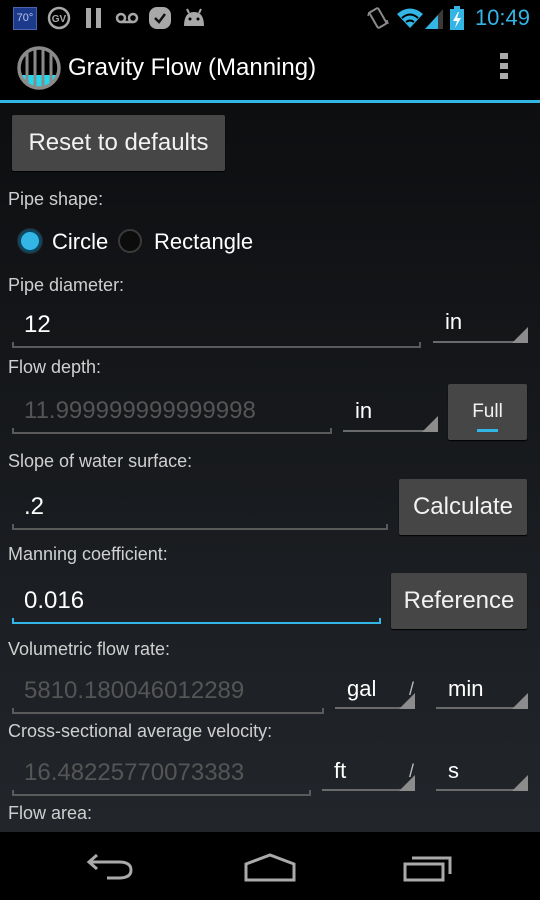  Describe the element at coordinates (30, 241) in the screenshot. I see `radio-circle` at that location.